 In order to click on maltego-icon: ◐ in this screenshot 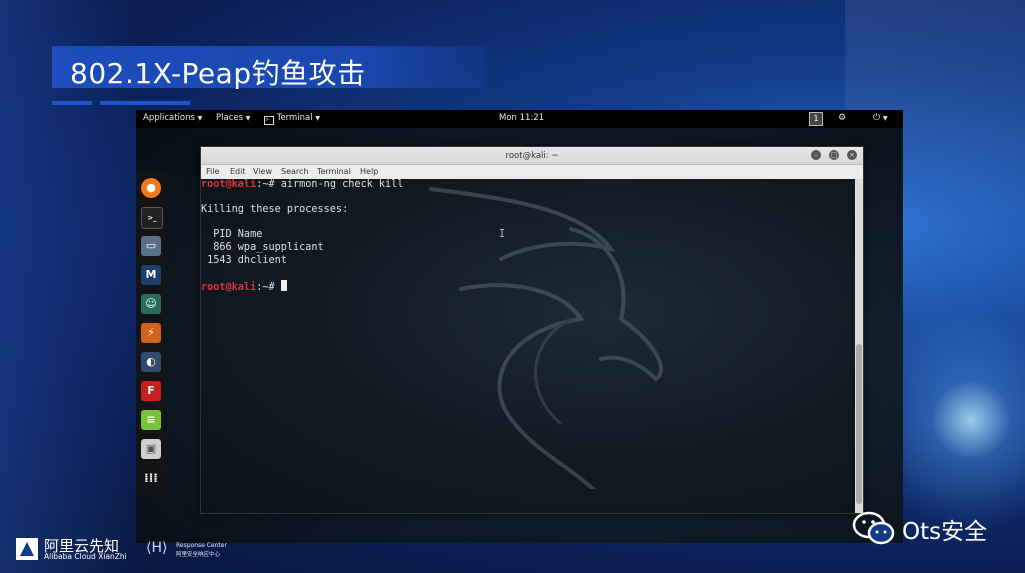, I will do `click(151, 362)`.